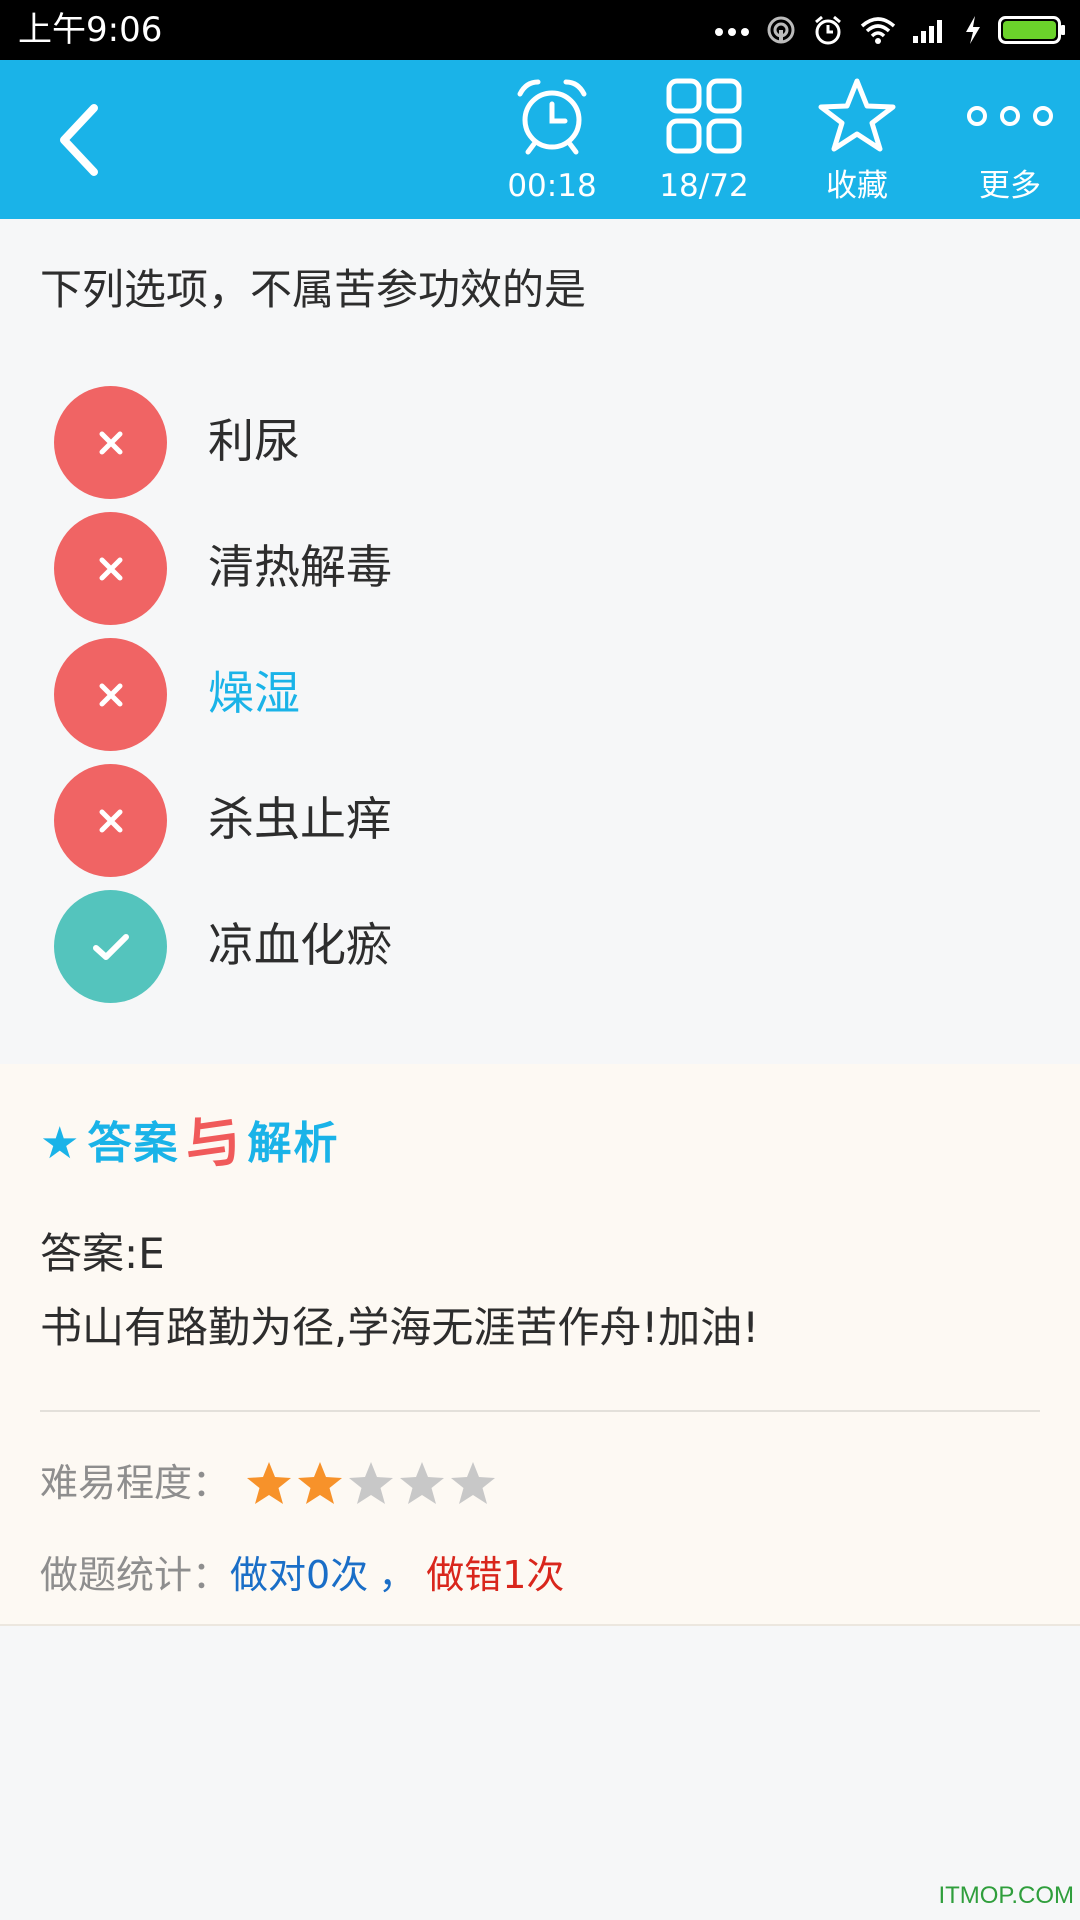 This screenshot has width=1080, height=1920. I want to click on signal-icon, so click(927, 31).